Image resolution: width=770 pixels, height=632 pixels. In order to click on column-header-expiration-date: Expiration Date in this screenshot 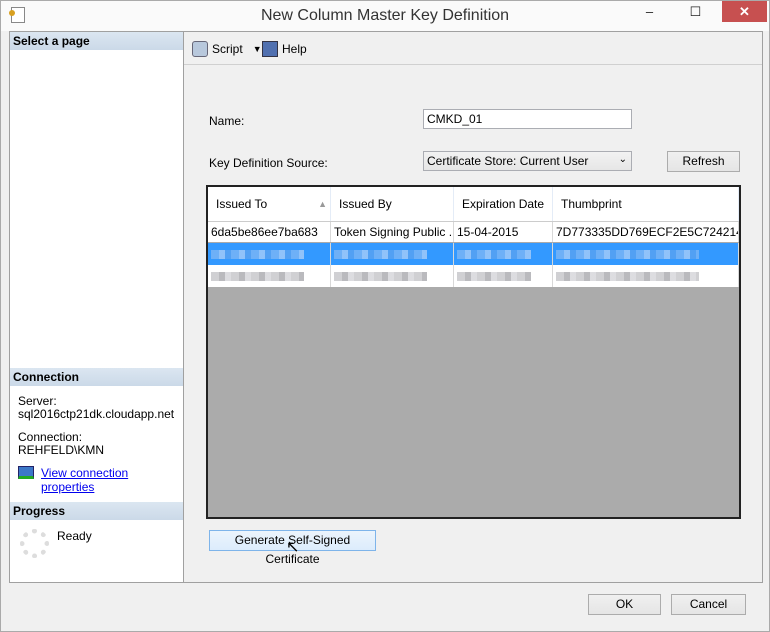, I will do `click(503, 204)`.